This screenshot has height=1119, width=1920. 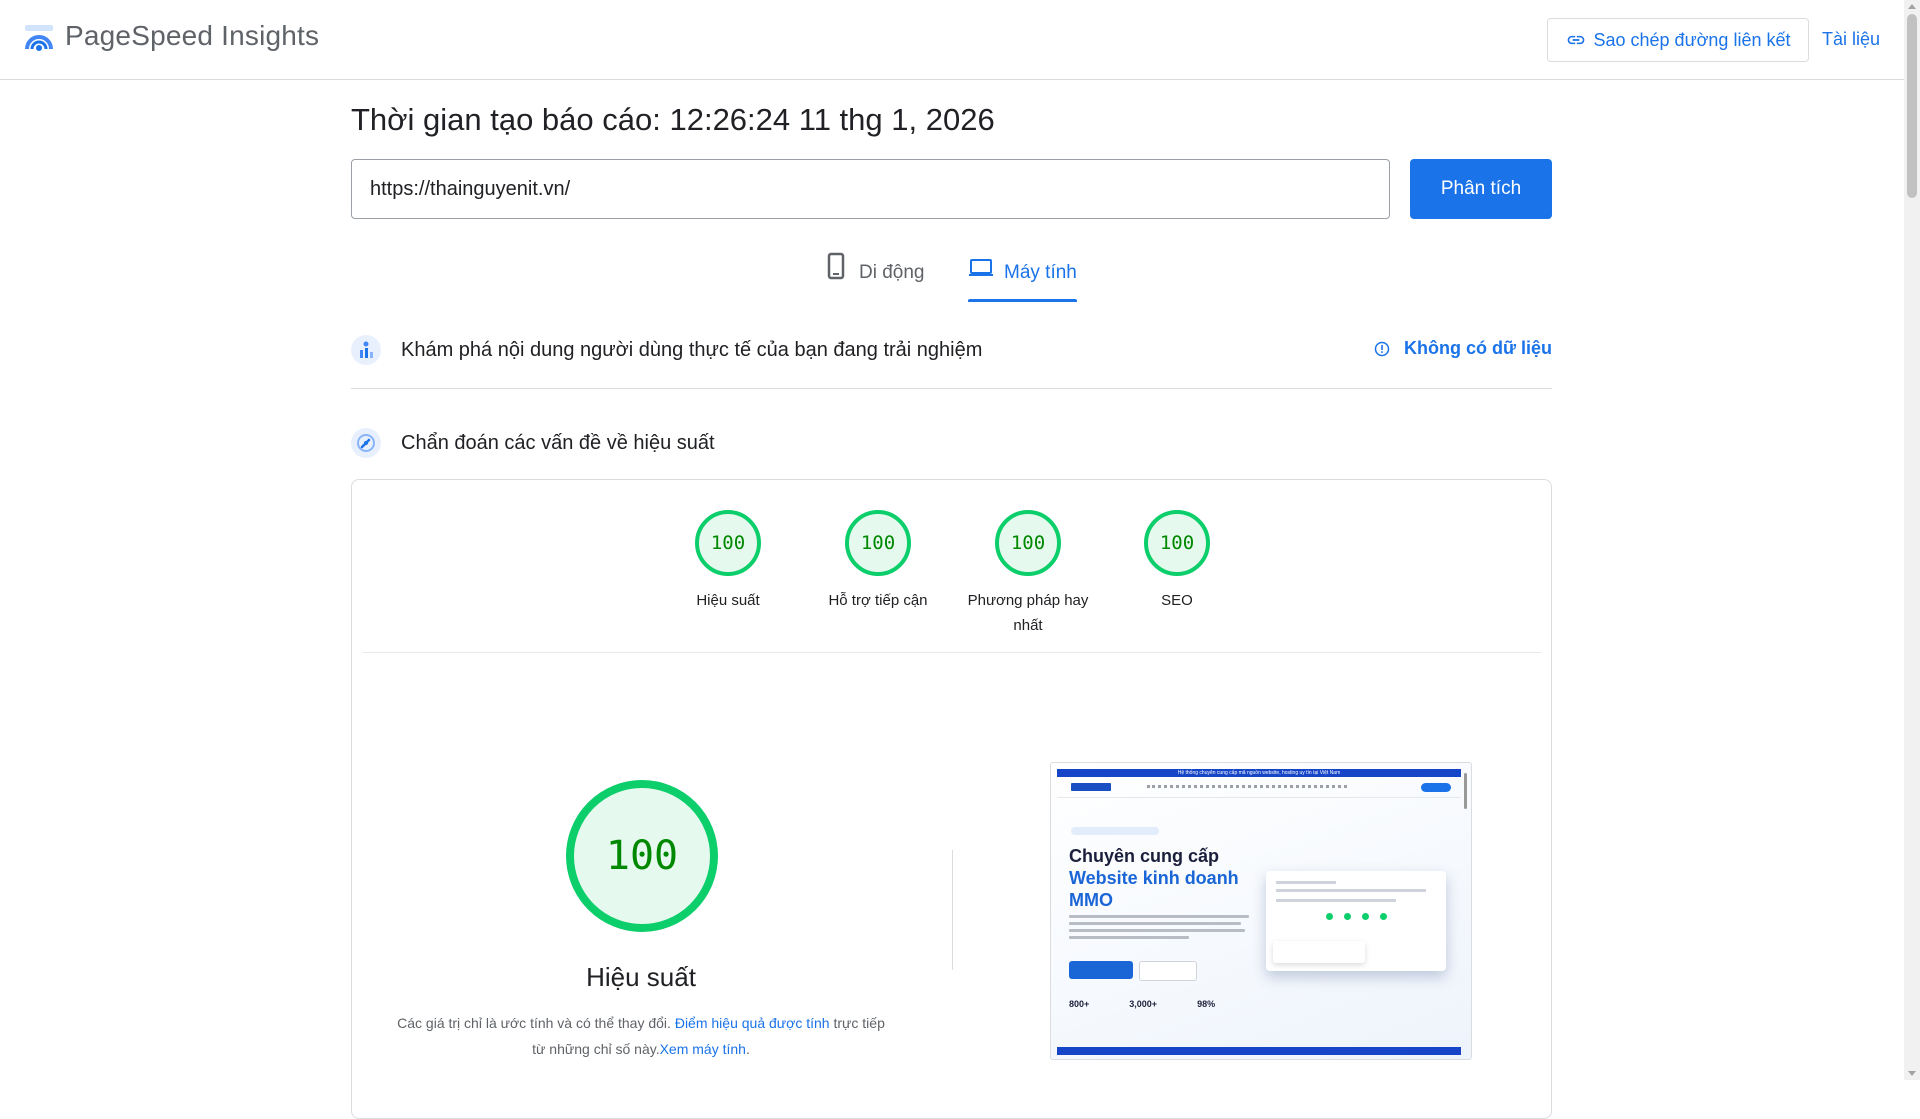 What do you see at coordinates (1028, 543) in the screenshot?
I see `gauge-best-practices-score: 100` at bounding box center [1028, 543].